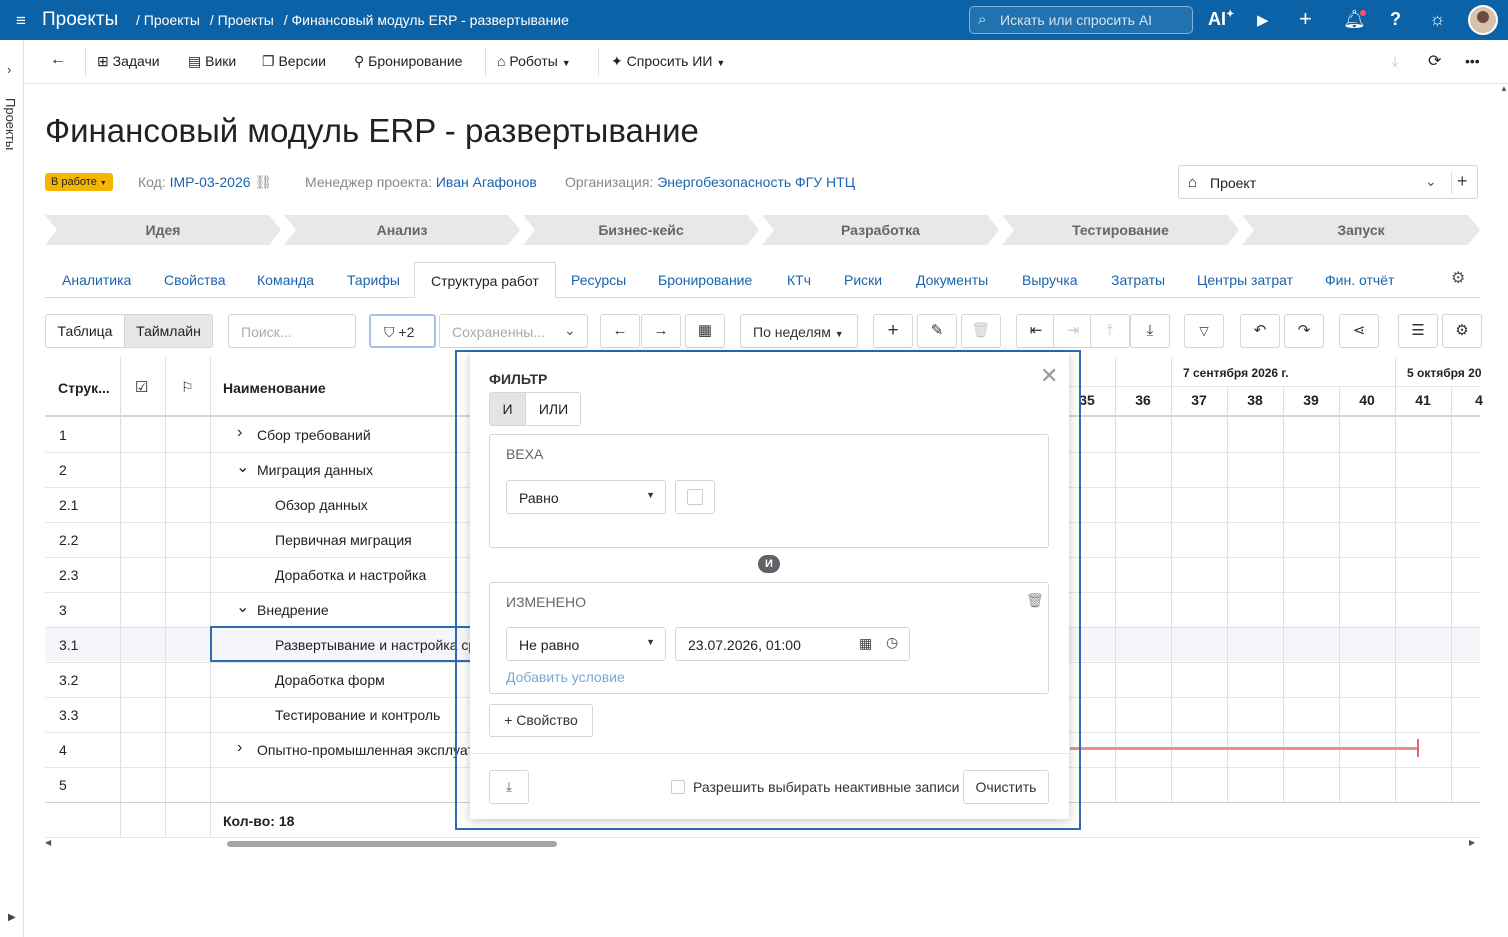  Describe the element at coordinates (357, 715) in the screenshot. I see `row-name: Тестирование и контроль` at that location.